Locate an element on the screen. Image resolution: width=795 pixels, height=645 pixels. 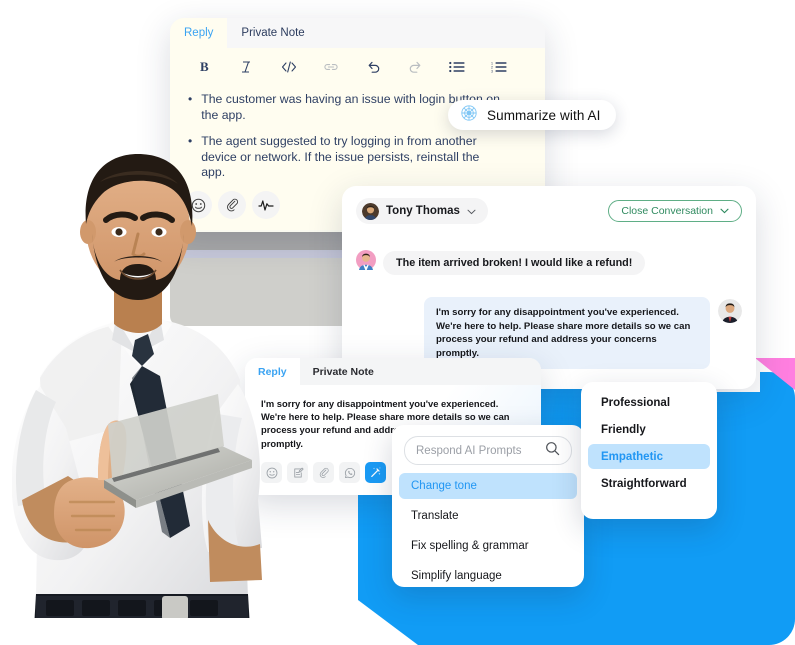
search-icon is located at coordinates (552, 451).